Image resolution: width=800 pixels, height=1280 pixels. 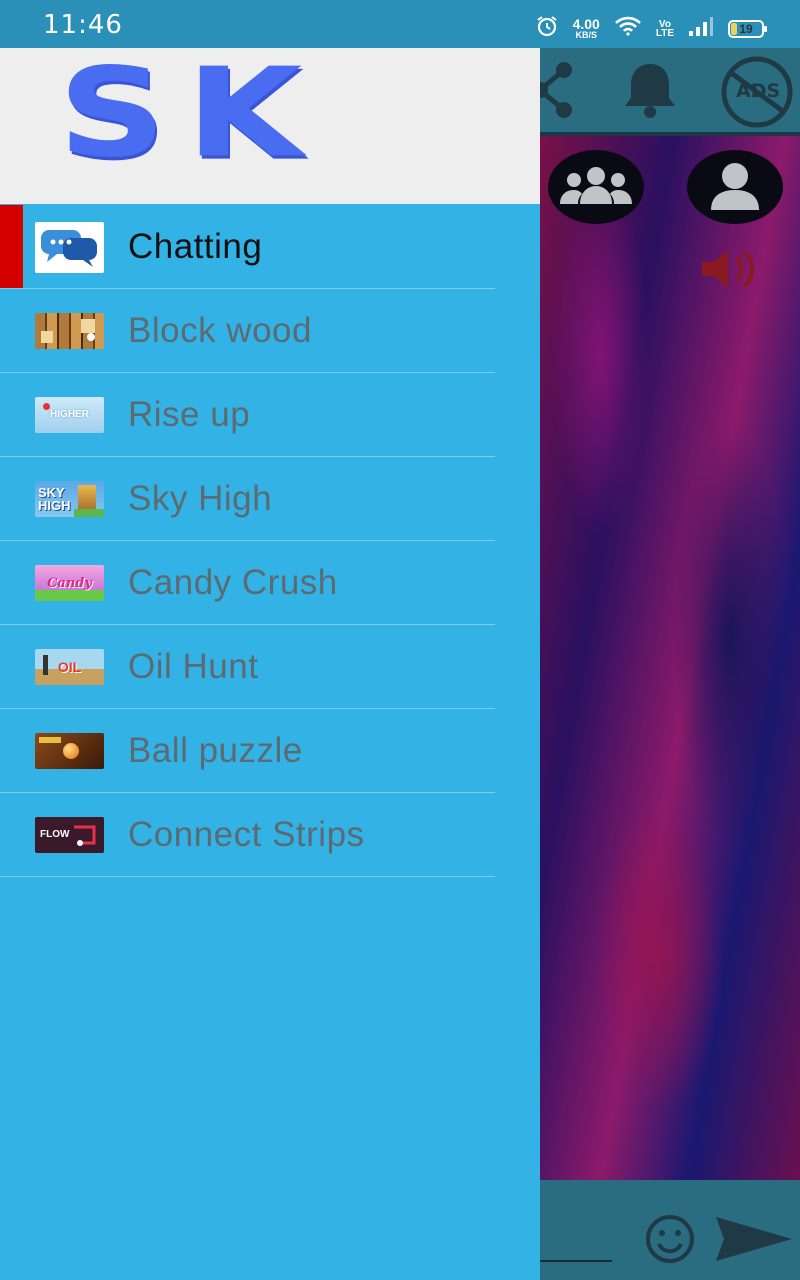 I want to click on puzzle-title-bar, so click(x=50, y=740).